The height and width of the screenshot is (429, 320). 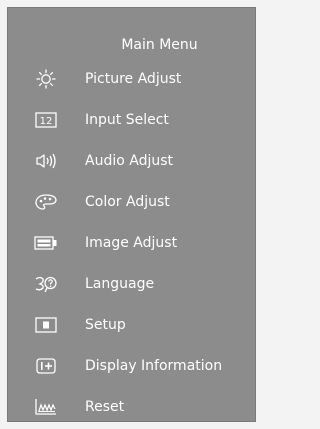 I want to click on menu-title: Main Menu, so click(x=159, y=45).